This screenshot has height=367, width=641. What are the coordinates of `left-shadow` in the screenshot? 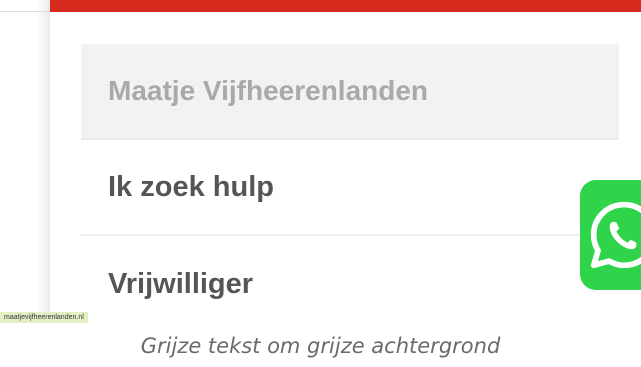 It's located at (25, 160).